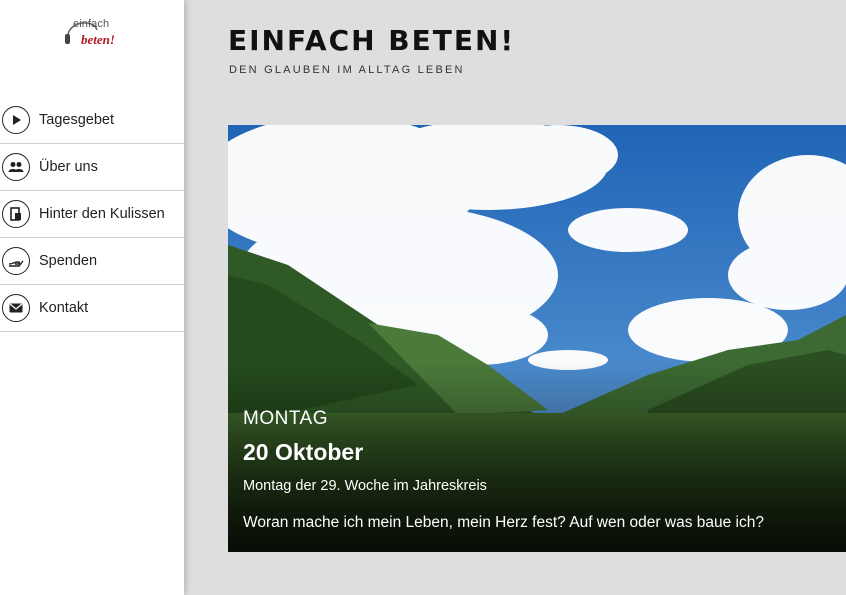 The image size is (846, 595). I want to click on envelope-icon, so click(16, 308).